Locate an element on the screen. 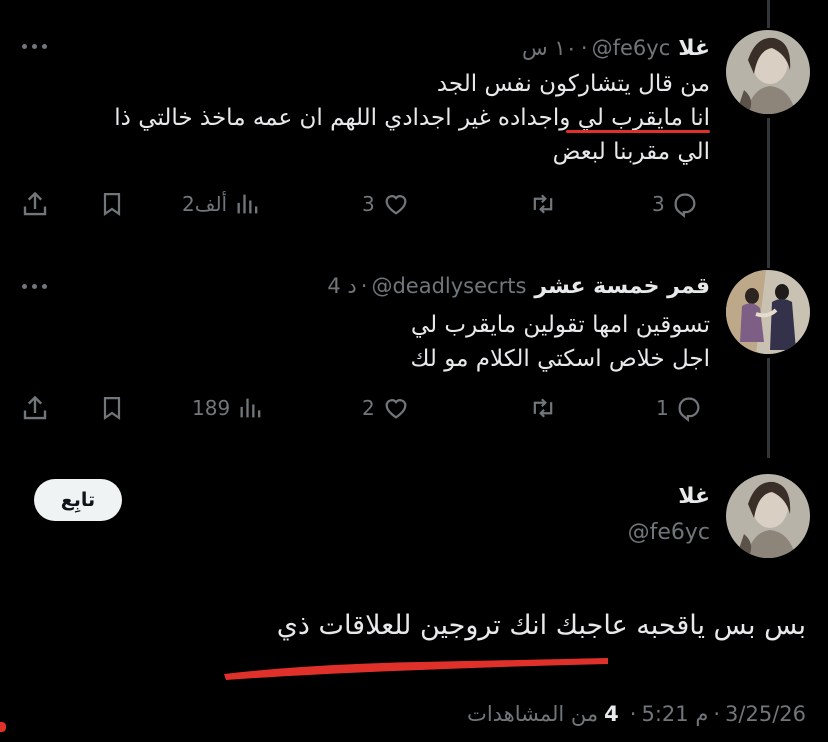  views-count: 4 is located at coordinates (611, 714).